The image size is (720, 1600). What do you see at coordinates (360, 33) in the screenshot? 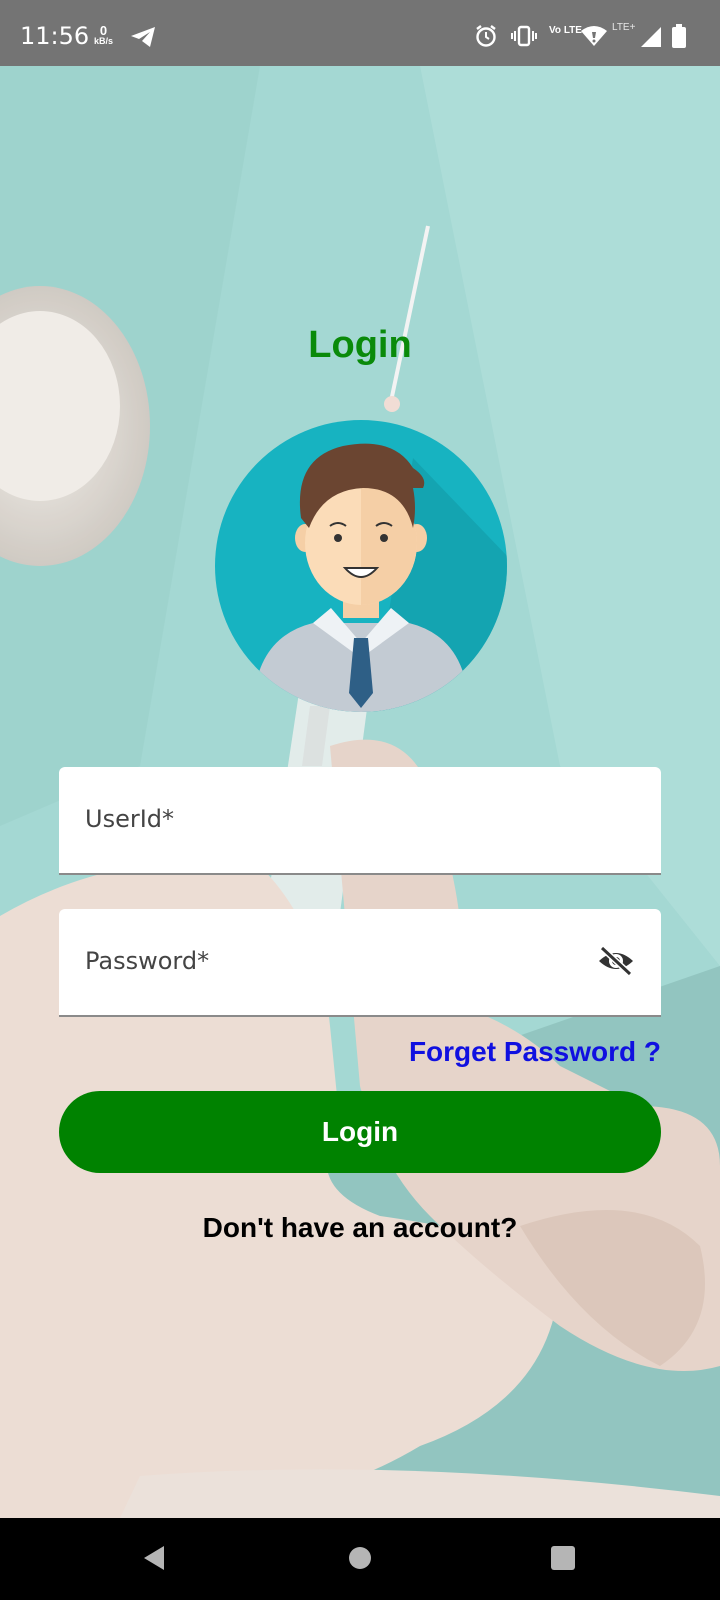
I see `status-bar: 11:56 0 kB/s Vo LTE LTE+` at bounding box center [360, 33].